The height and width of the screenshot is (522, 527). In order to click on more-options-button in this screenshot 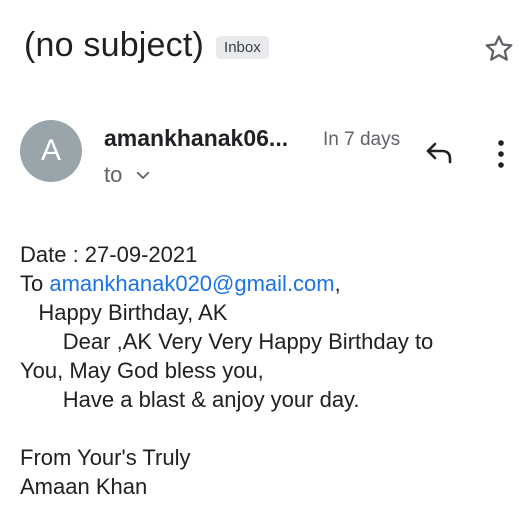, I will do `click(501, 154)`.